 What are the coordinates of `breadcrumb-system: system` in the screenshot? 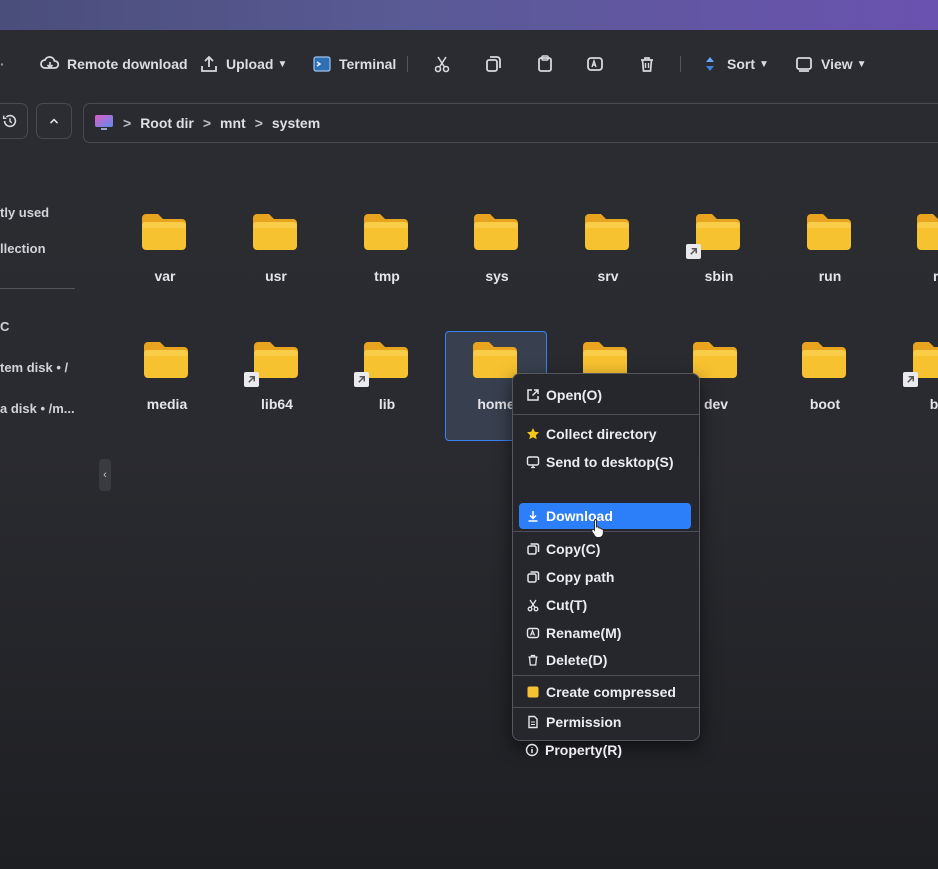 It's located at (296, 123).